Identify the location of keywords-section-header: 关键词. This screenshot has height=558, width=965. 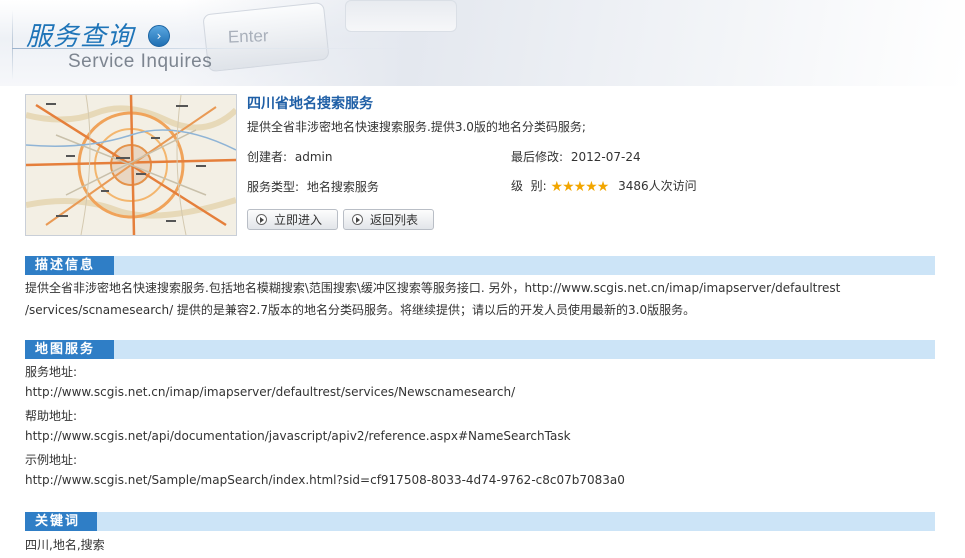
(480, 521).